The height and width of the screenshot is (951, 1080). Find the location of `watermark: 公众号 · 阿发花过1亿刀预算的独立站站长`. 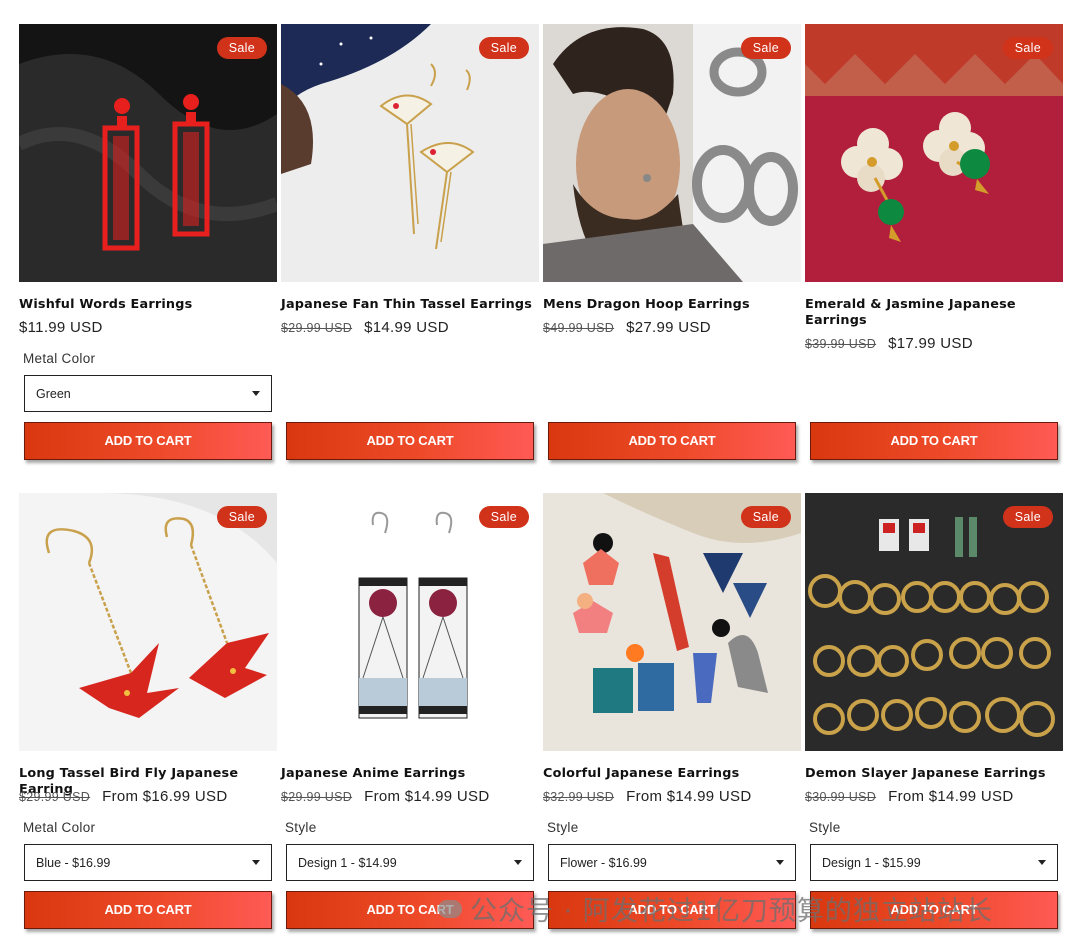

watermark: 公众号 · 阿发花过1亿刀预算的独立站站长 is located at coordinates (715, 908).